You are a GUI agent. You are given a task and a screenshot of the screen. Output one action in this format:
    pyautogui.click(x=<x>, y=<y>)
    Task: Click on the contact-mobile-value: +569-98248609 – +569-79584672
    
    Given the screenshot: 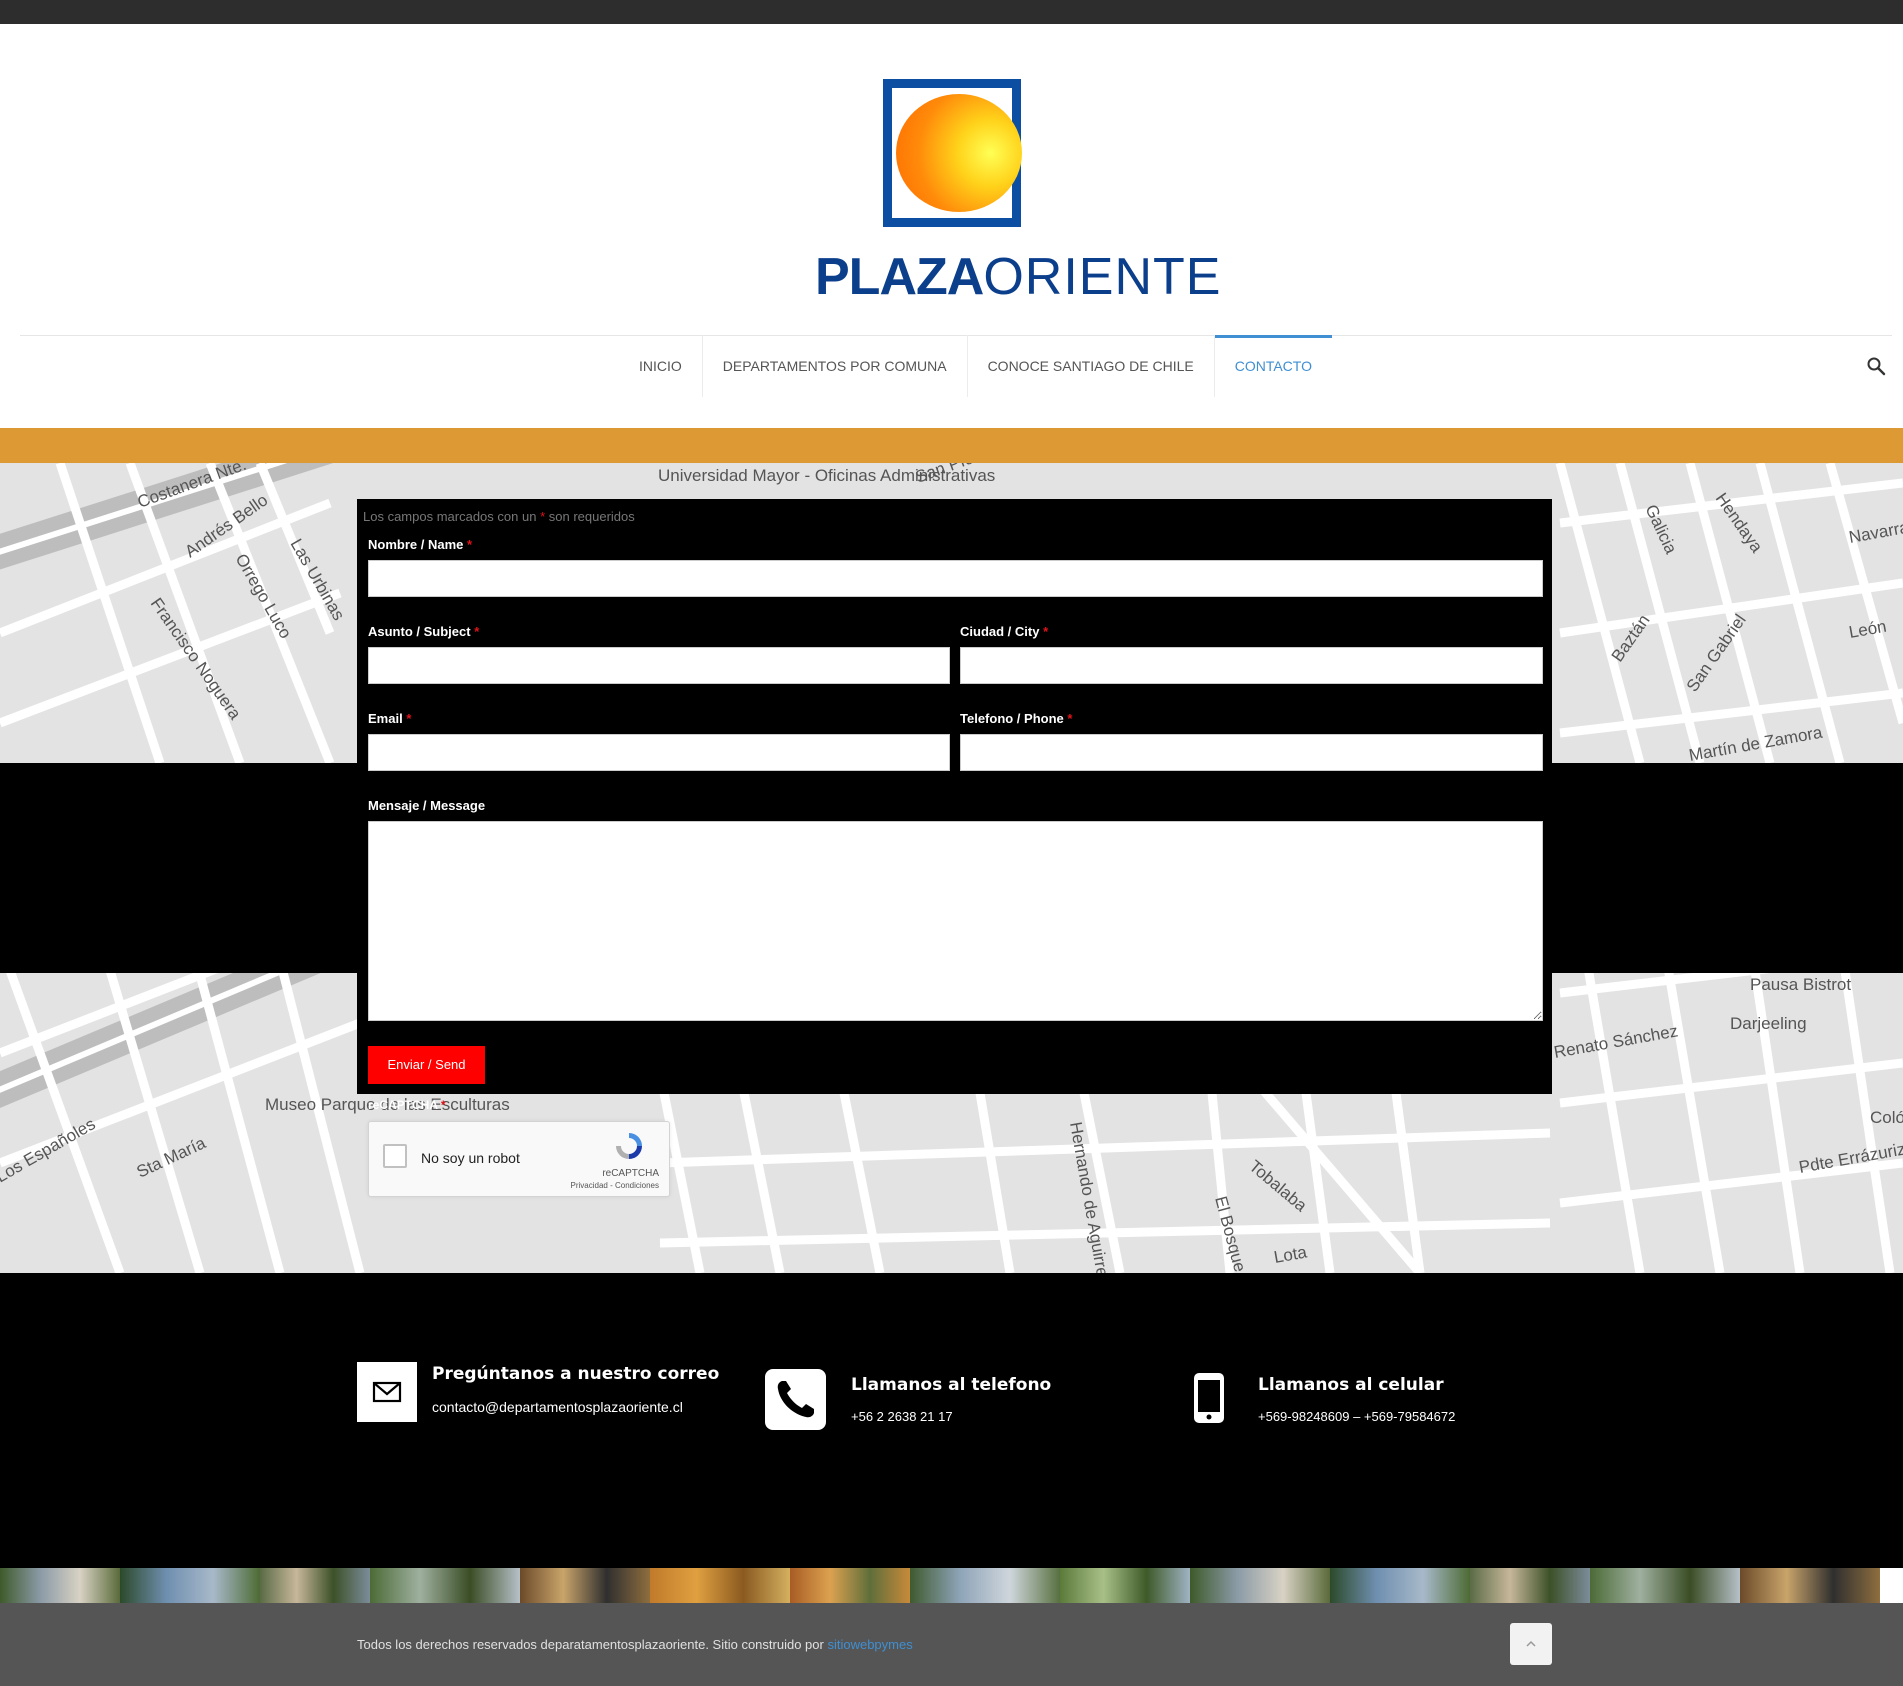 What is the action you would take?
    pyautogui.click(x=1356, y=1416)
    